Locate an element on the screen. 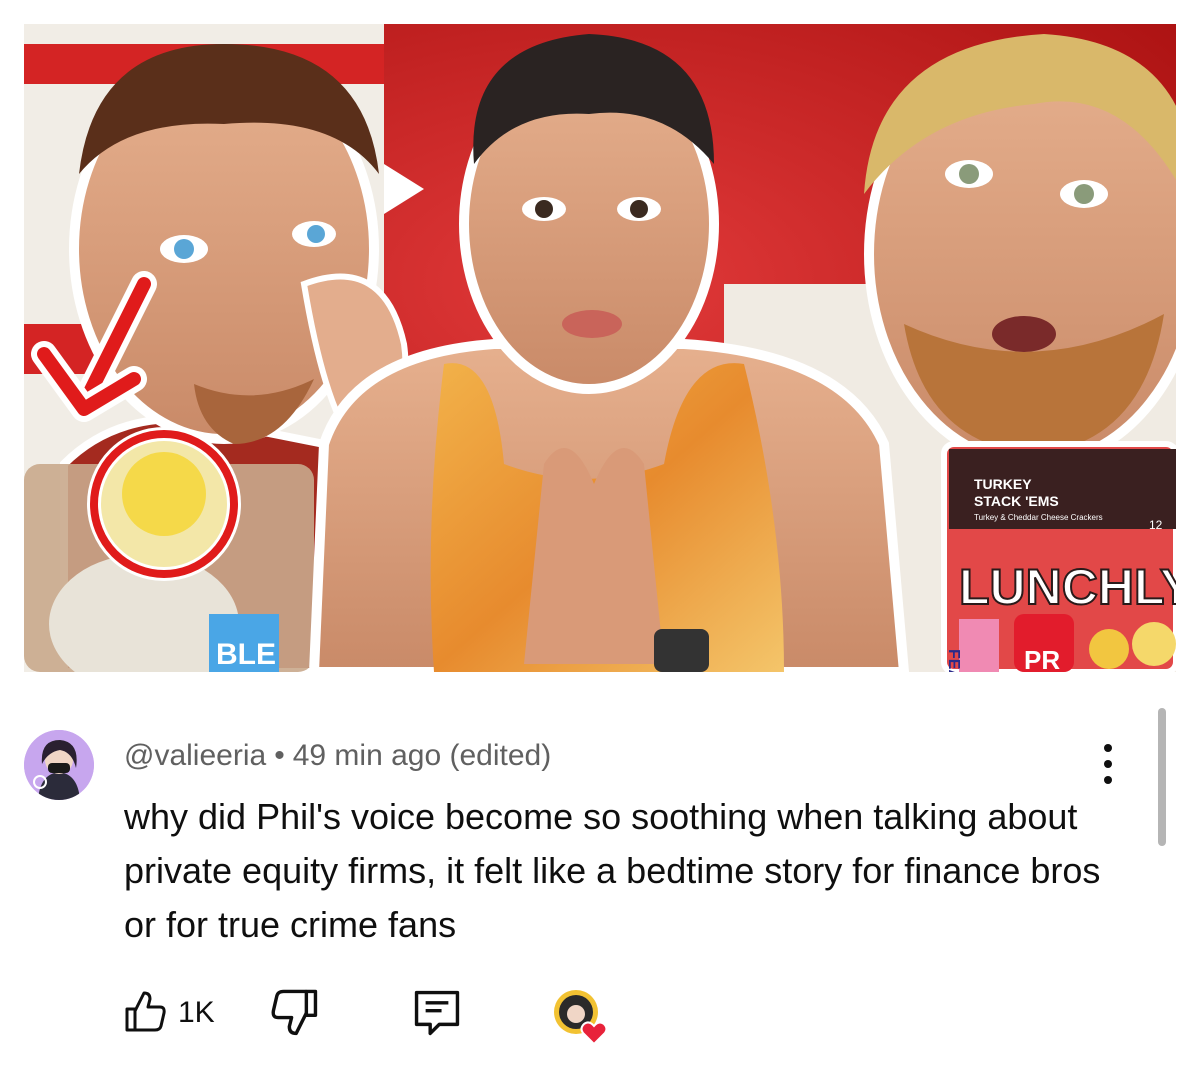  thumbs-up-icon is located at coordinates (145, 1013).